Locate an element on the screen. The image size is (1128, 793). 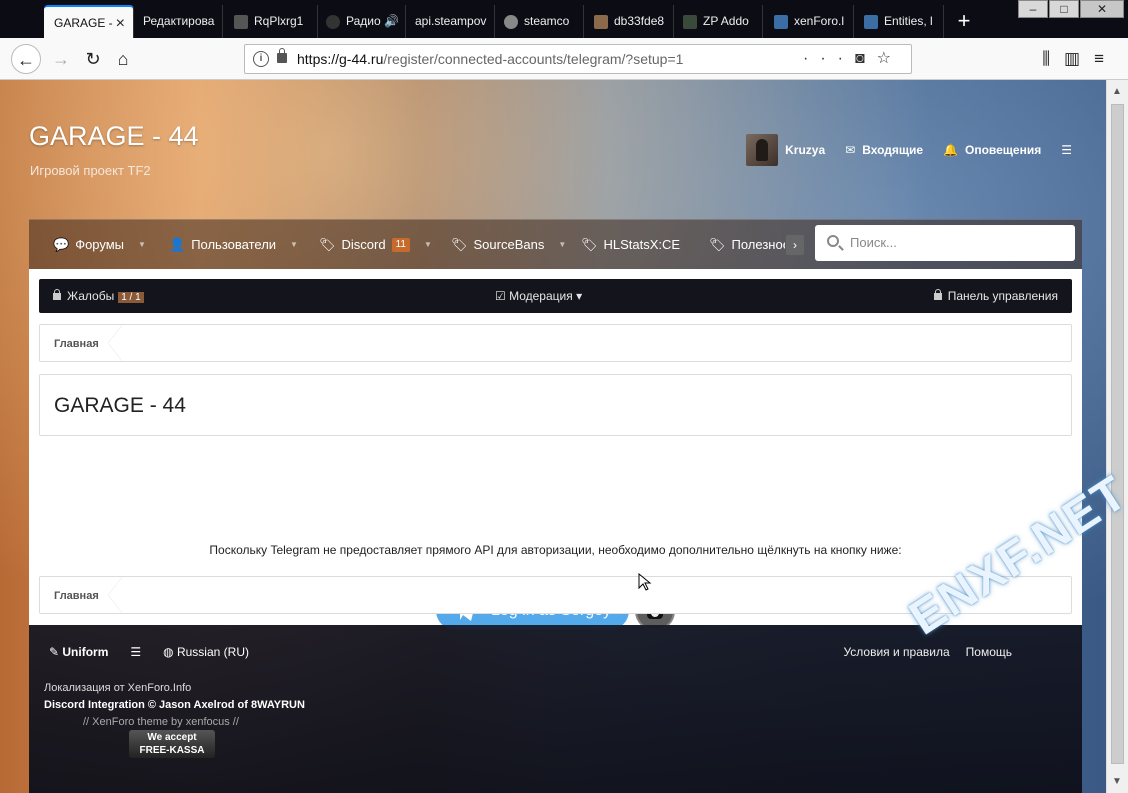
reports-label: Жалобы is located at coordinates (91, 296).